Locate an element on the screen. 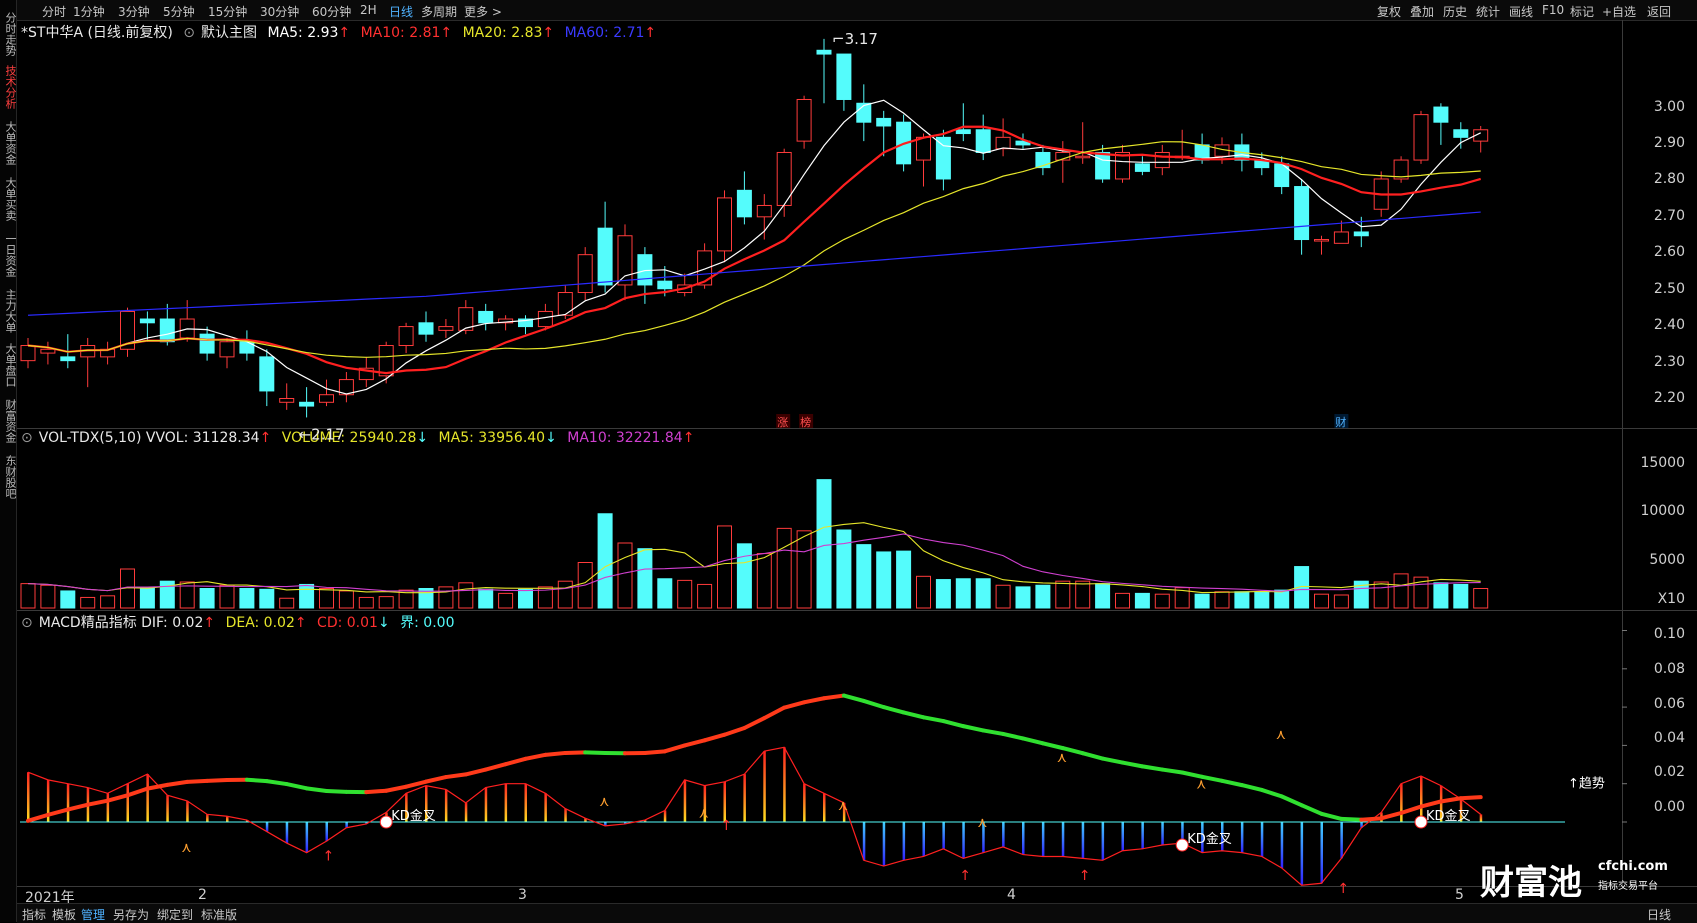 This screenshot has height=923, width=1697. trend-label: ↑趋势 is located at coordinates (1586, 784).